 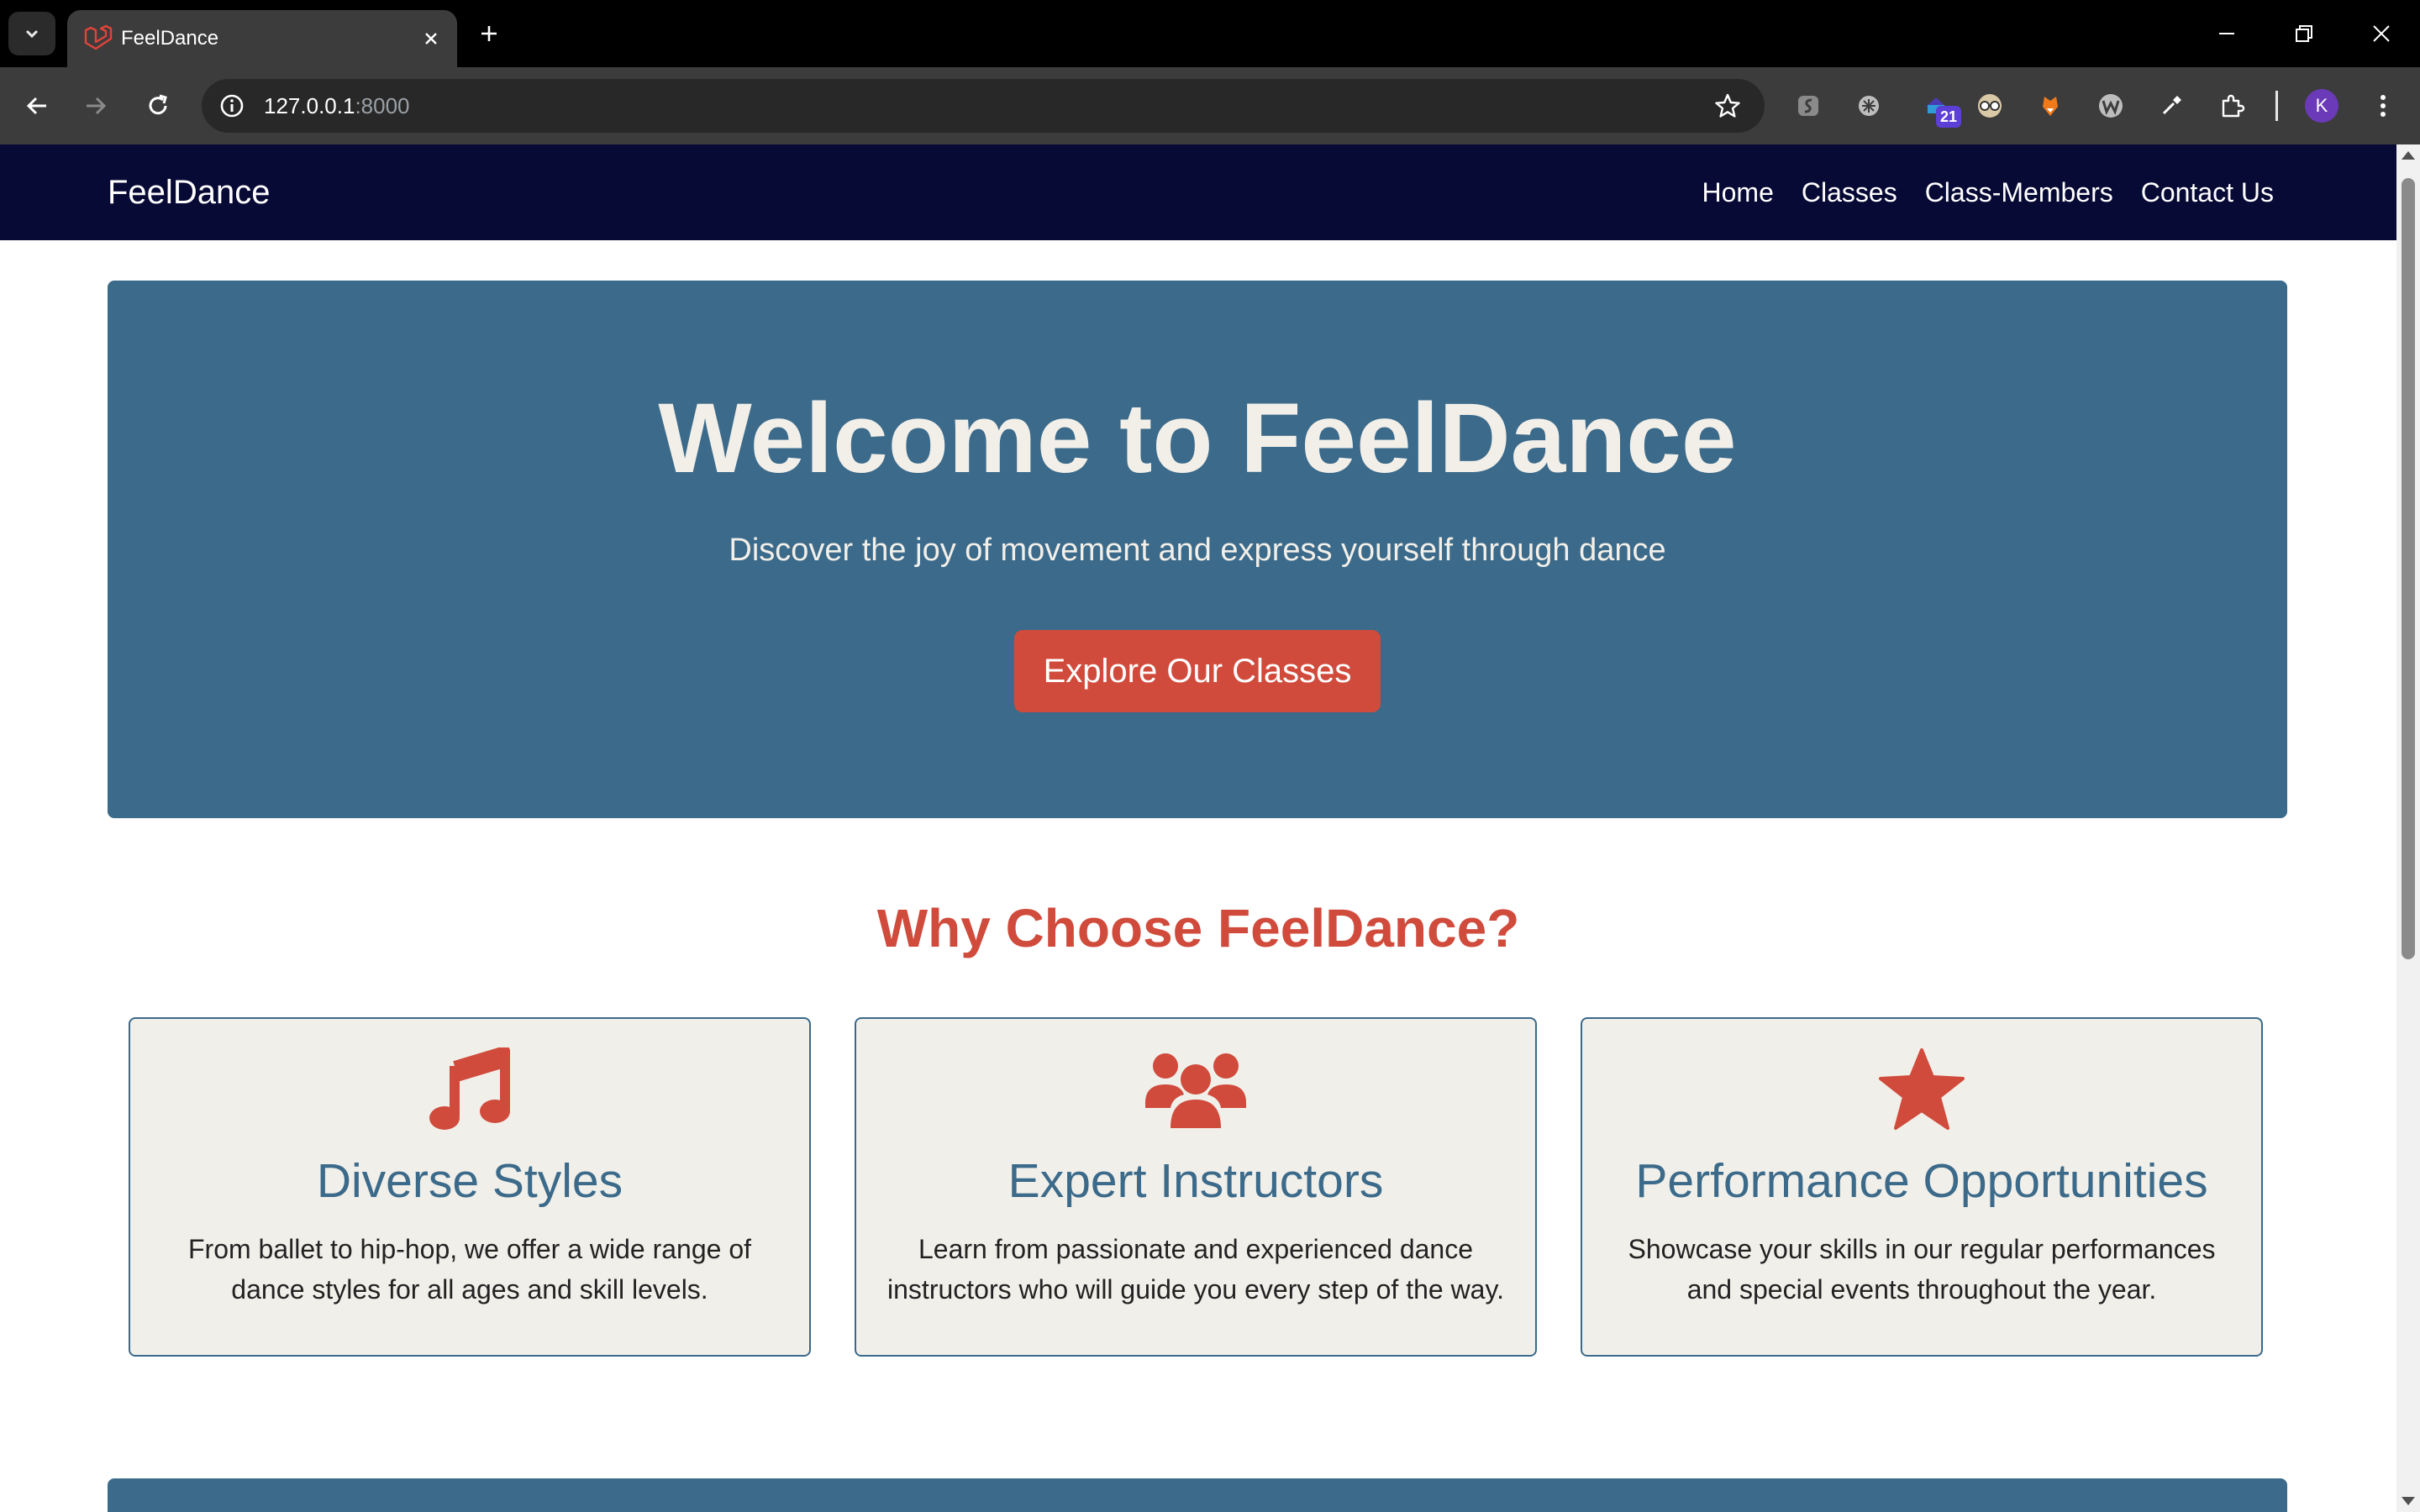 I want to click on feature-title: Performance Opportunities, so click(x=1922, y=1181).